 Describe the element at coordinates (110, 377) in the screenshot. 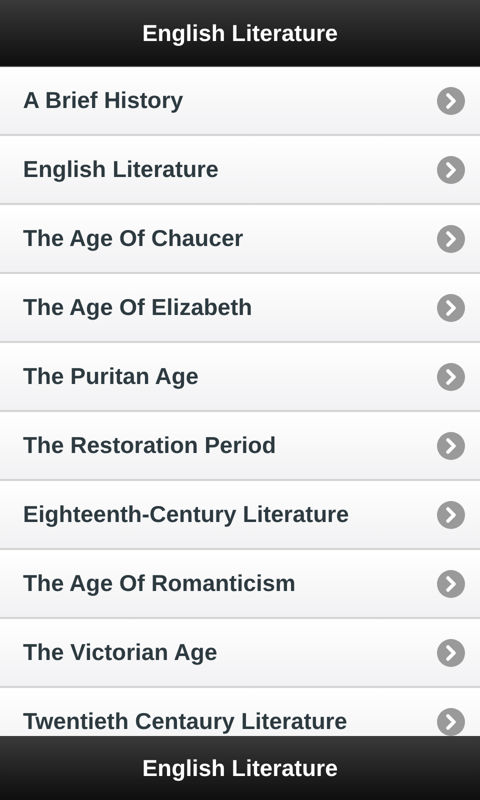

I see `item-label: The Puritan Age` at that location.